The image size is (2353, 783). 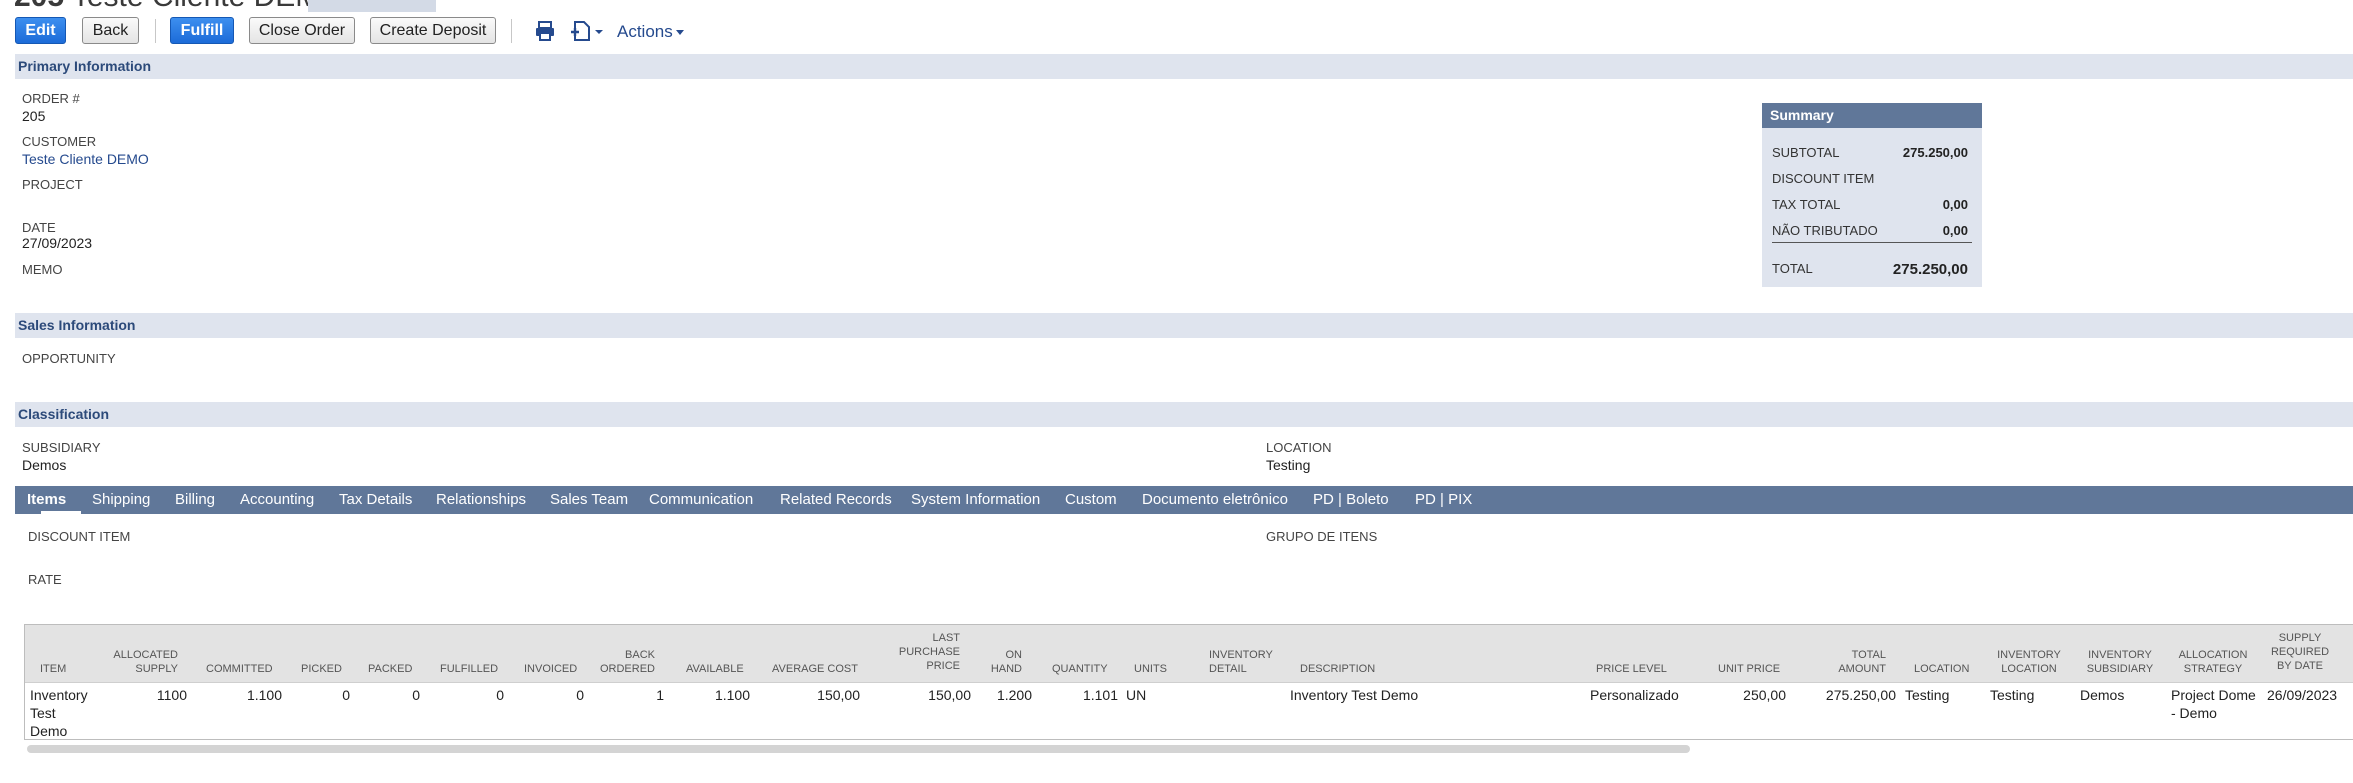 What do you see at coordinates (701, 499) in the screenshot?
I see `tab-communication: Communication` at bounding box center [701, 499].